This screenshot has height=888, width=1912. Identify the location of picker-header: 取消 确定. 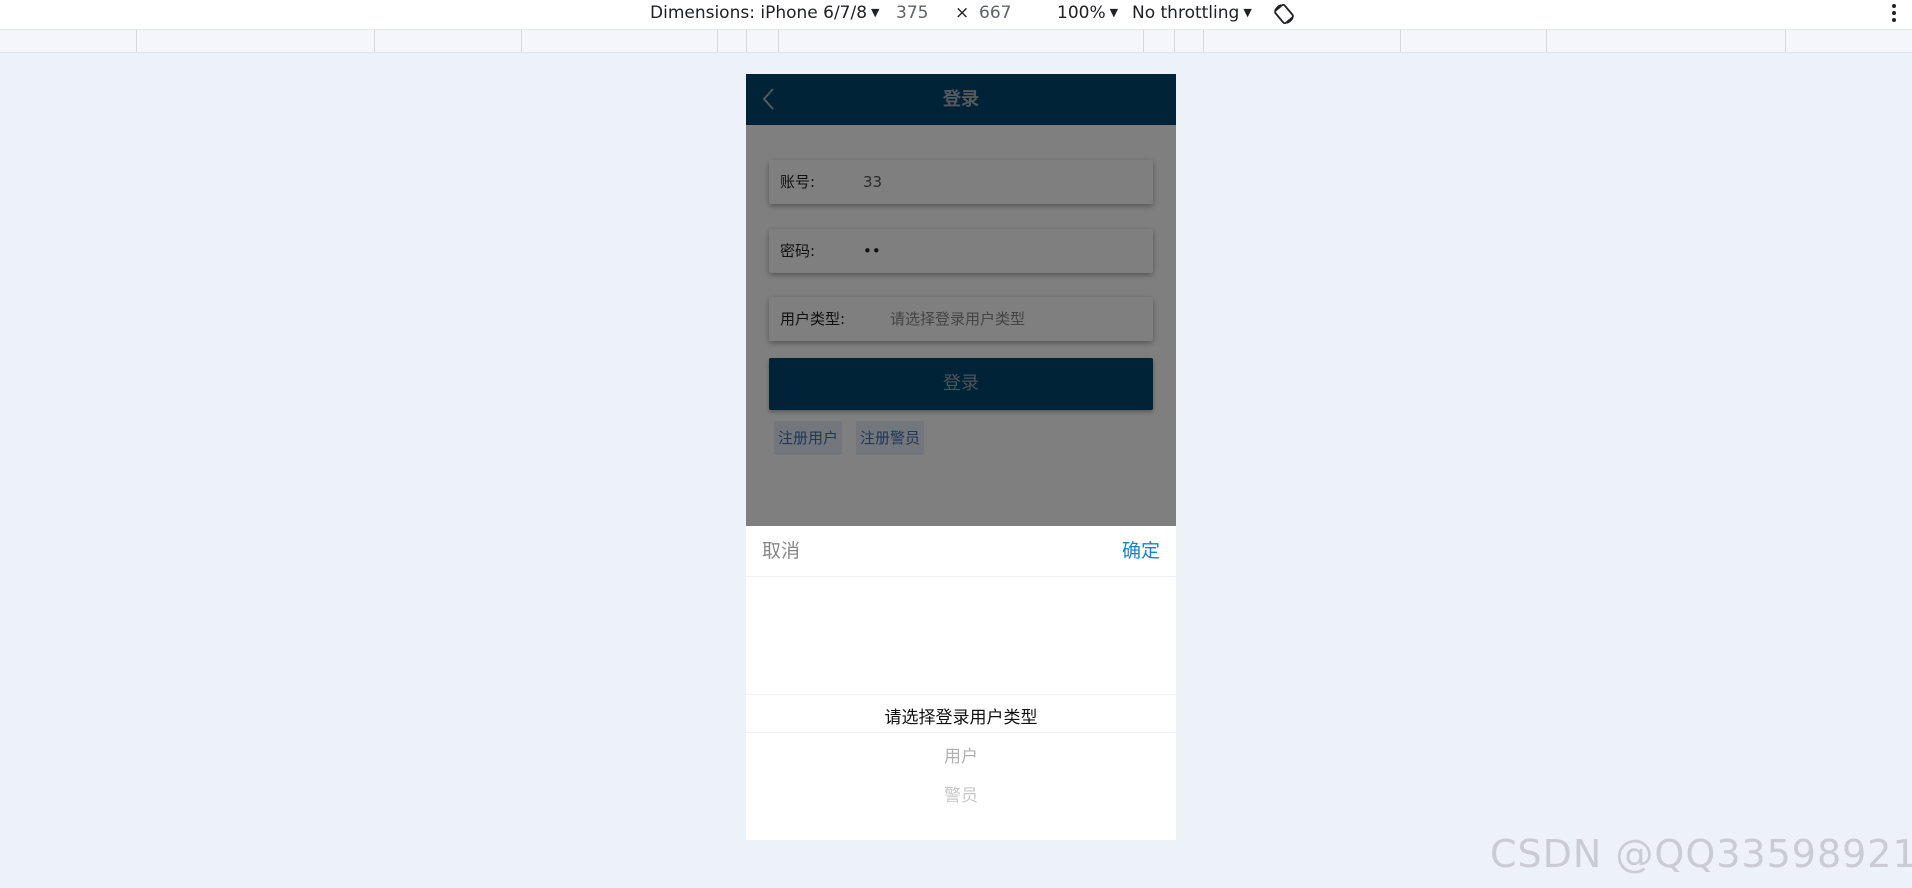
(961, 551).